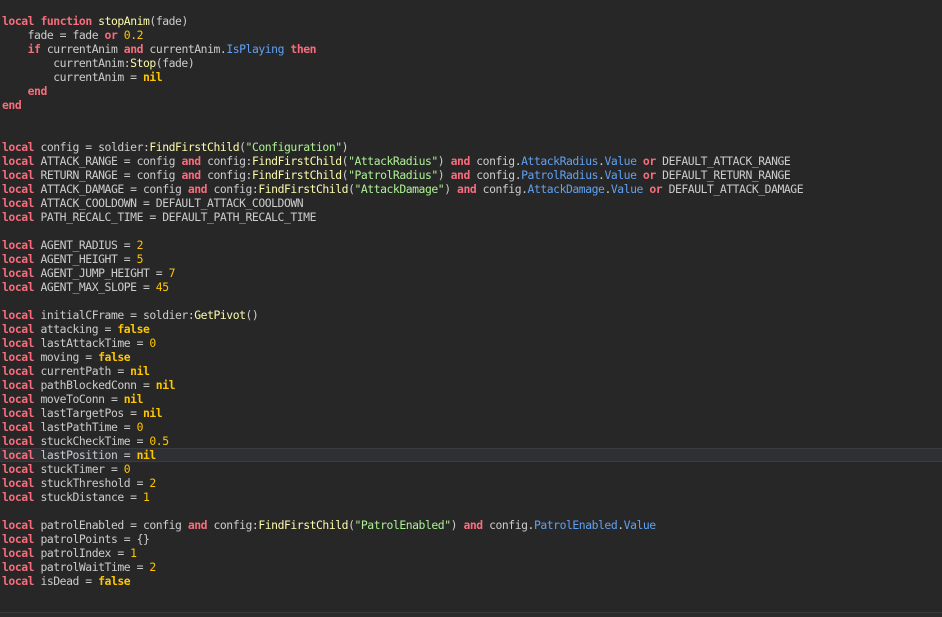 The height and width of the screenshot is (617, 942). Describe the element at coordinates (471, 483) in the screenshot. I see `code-line: local stuckThreshold = 2` at that location.